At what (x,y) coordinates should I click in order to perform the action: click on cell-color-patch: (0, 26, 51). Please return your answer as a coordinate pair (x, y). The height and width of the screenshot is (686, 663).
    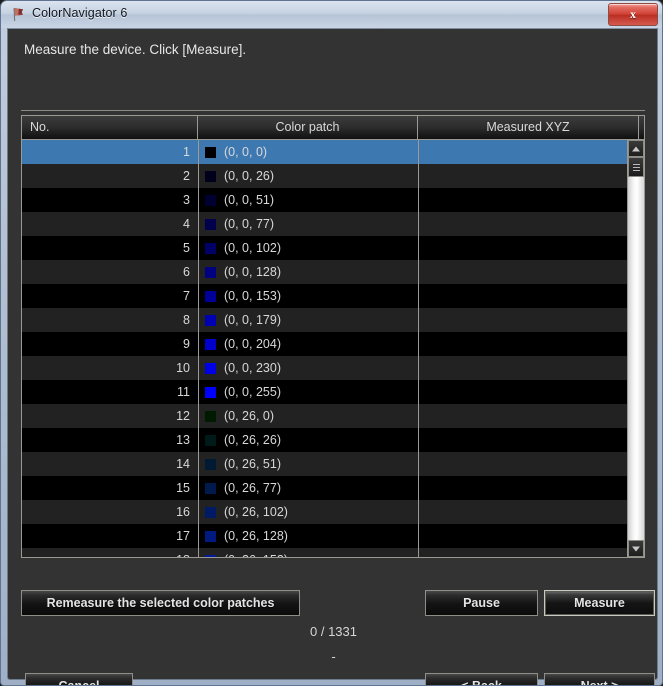
    Looking at the image, I should click on (308, 464).